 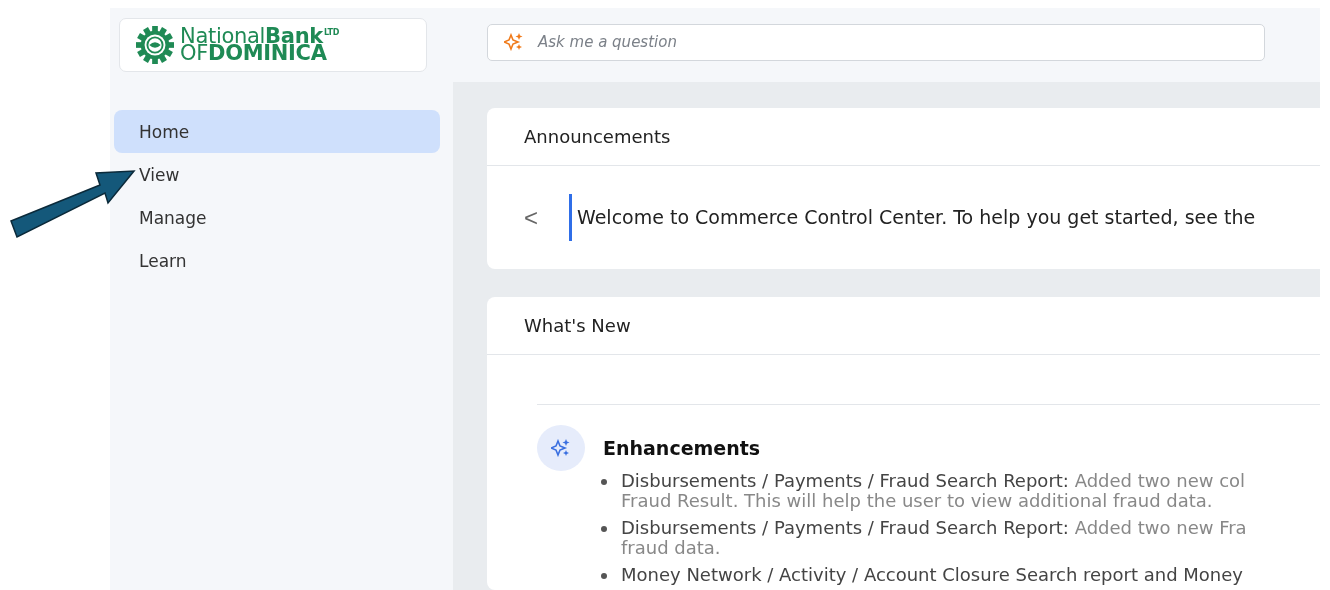 What do you see at coordinates (251, 36) in the screenshot?
I see `logo-text: NationalBank` at bounding box center [251, 36].